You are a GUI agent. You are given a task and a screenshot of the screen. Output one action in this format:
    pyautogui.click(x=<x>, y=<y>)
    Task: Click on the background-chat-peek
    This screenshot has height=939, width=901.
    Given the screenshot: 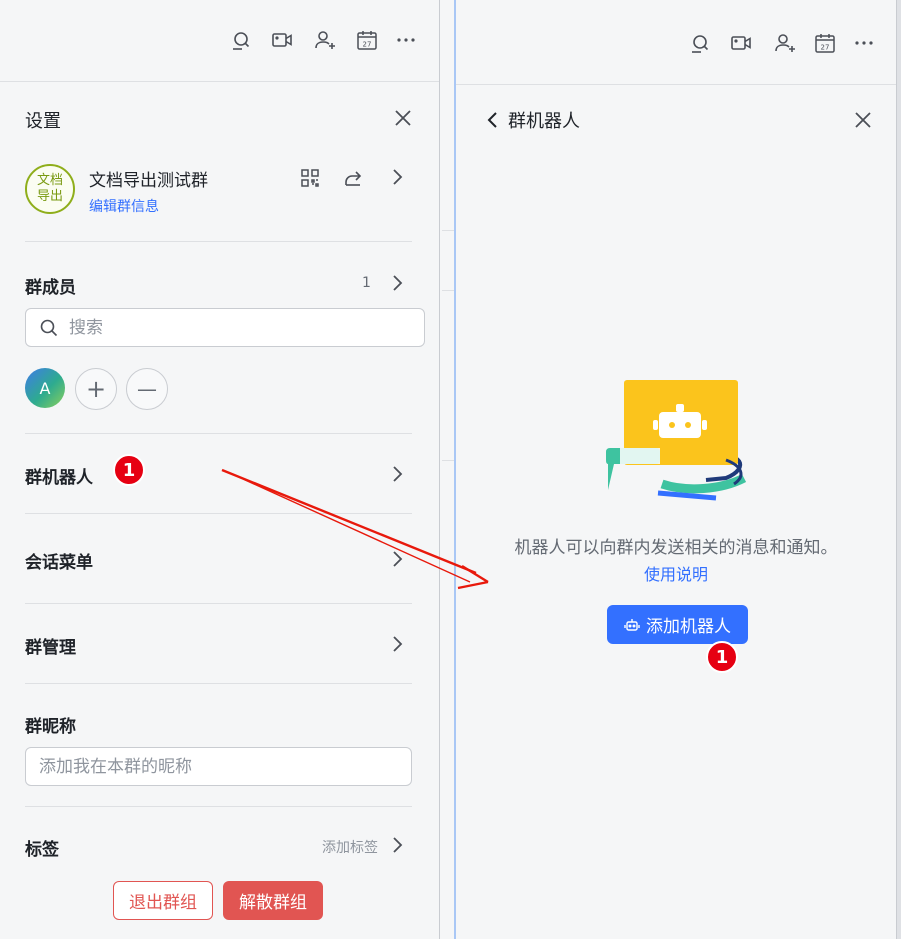 What is the action you would take?
    pyautogui.click(x=447, y=469)
    